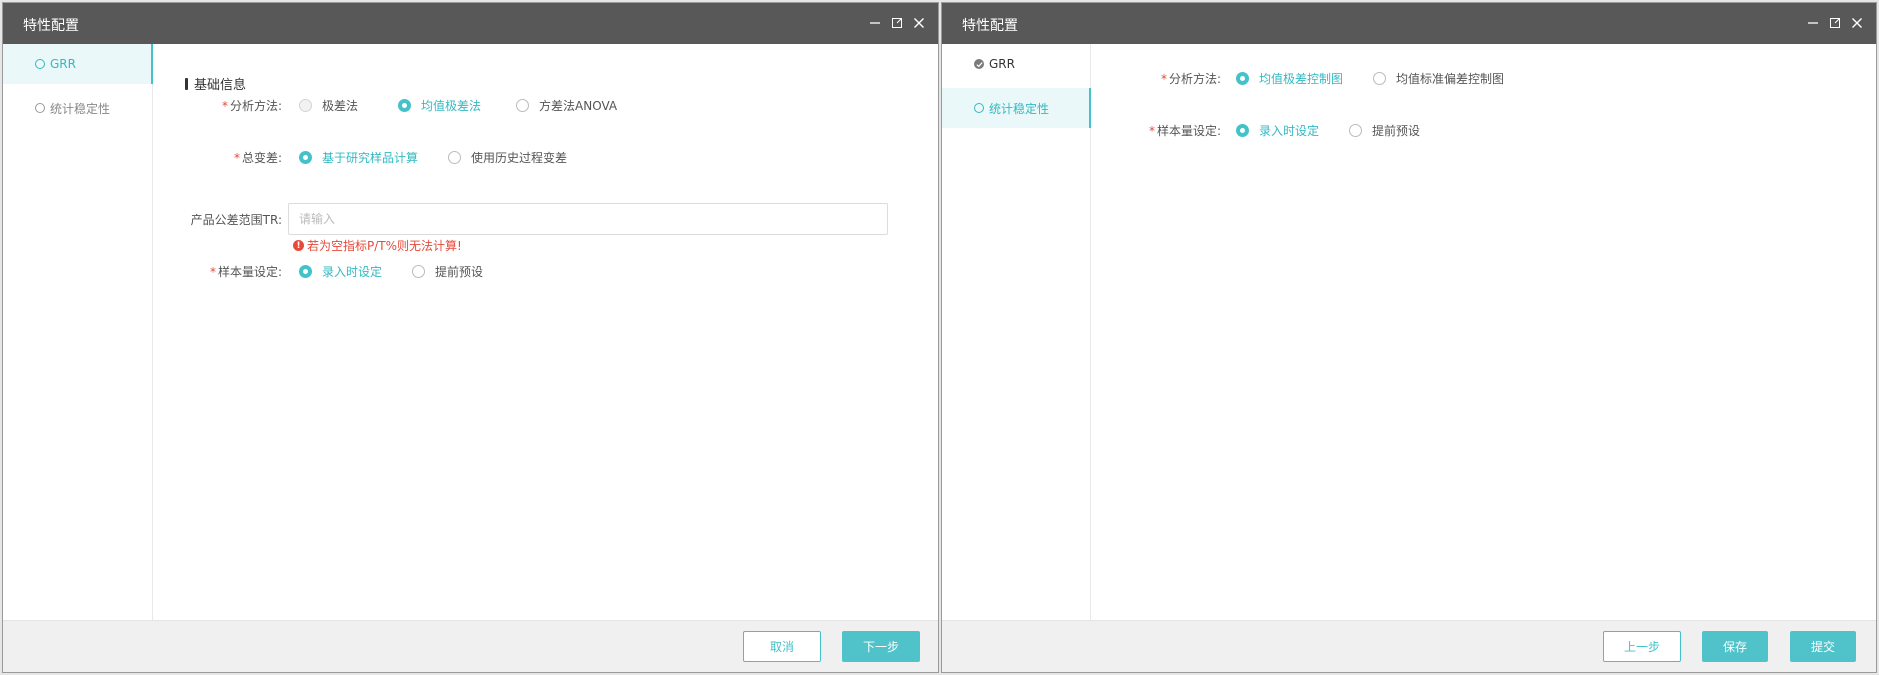 This screenshot has height=675, width=1879. I want to click on radio-label: 均值极差控制图, so click(1301, 78).